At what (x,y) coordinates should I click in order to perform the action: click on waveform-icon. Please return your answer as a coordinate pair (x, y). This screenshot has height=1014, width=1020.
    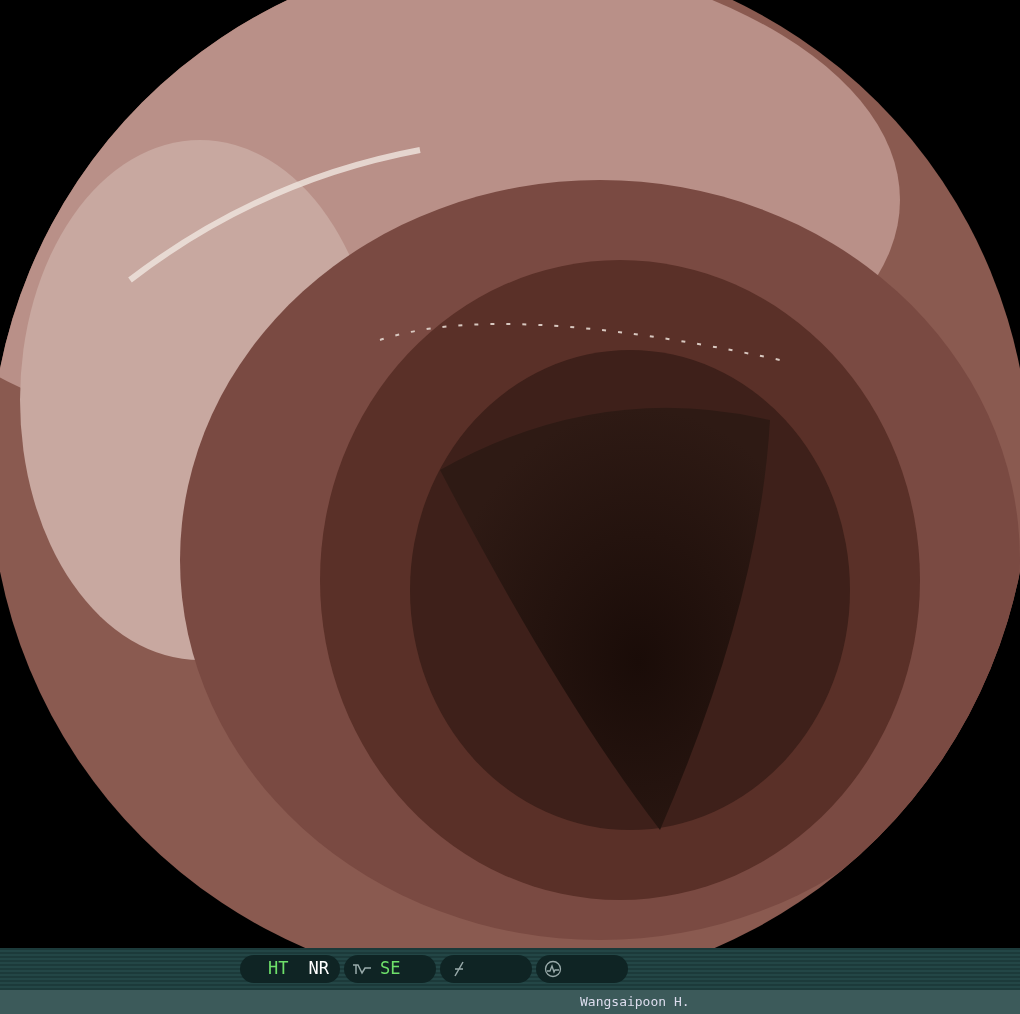
    Looking at the image, I should click on (553, 969).